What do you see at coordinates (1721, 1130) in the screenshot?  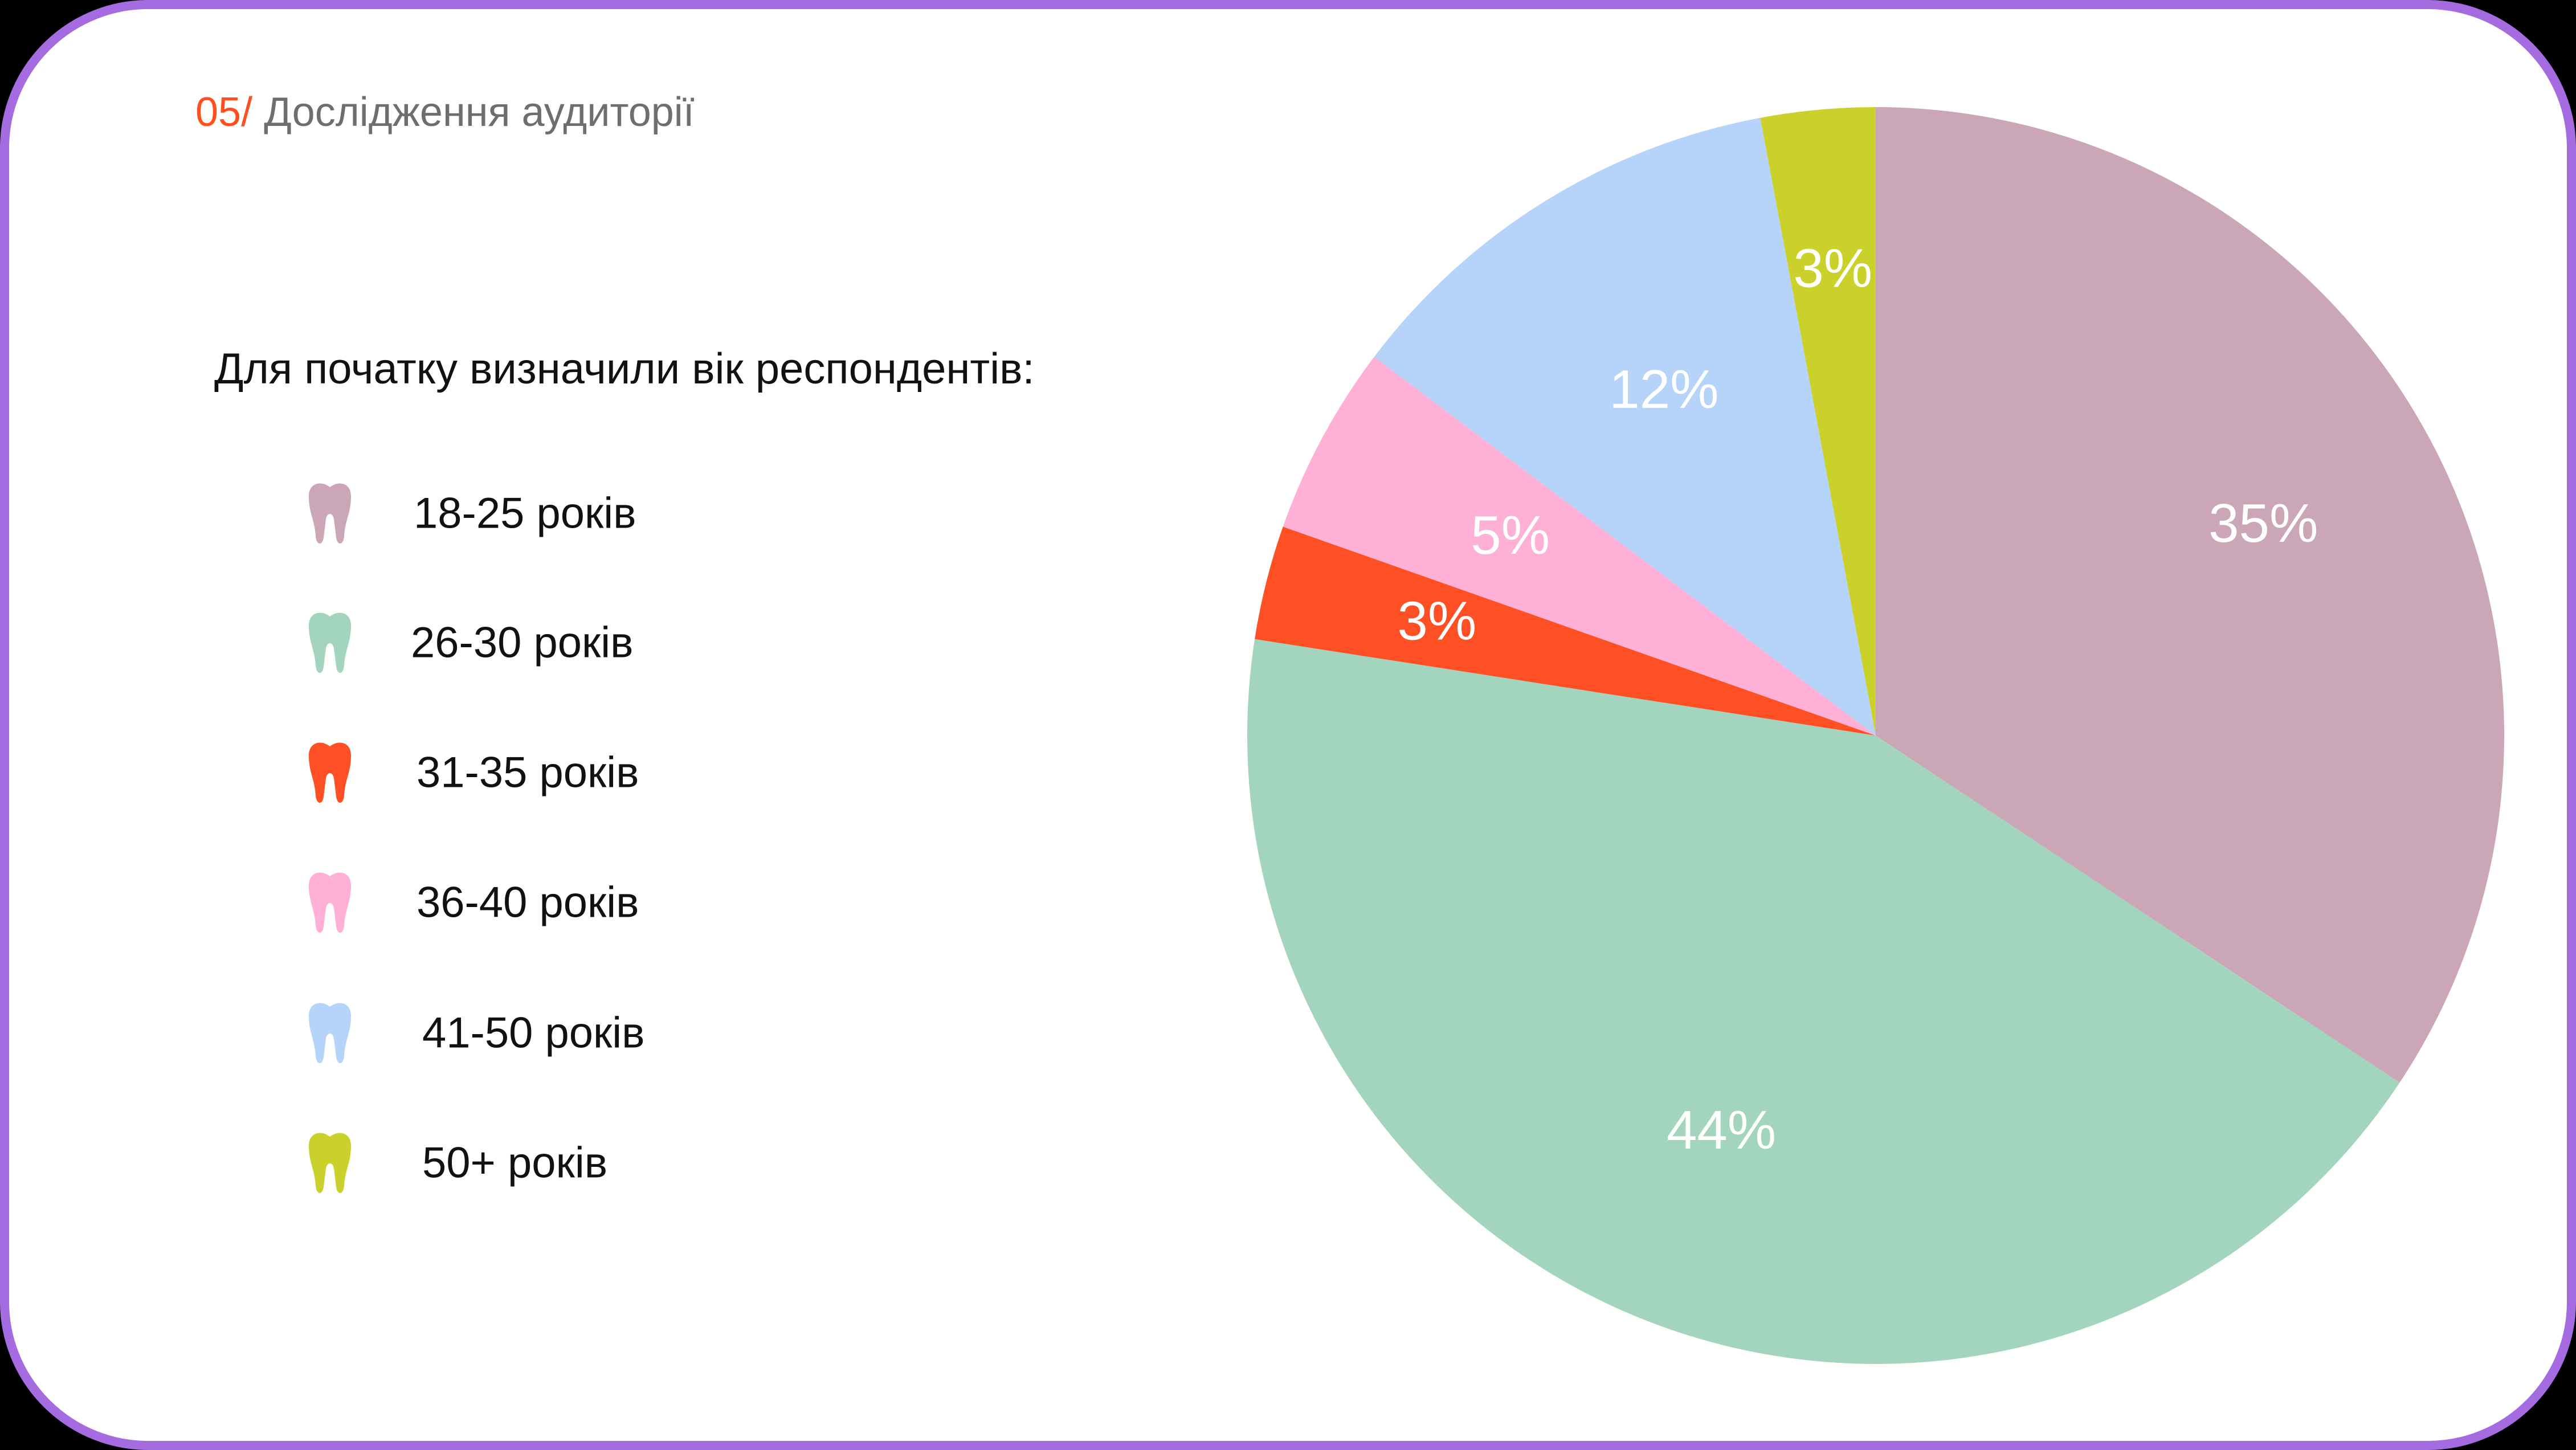 I see `slice-label: 44%` at bounding box center [1721, 1130].